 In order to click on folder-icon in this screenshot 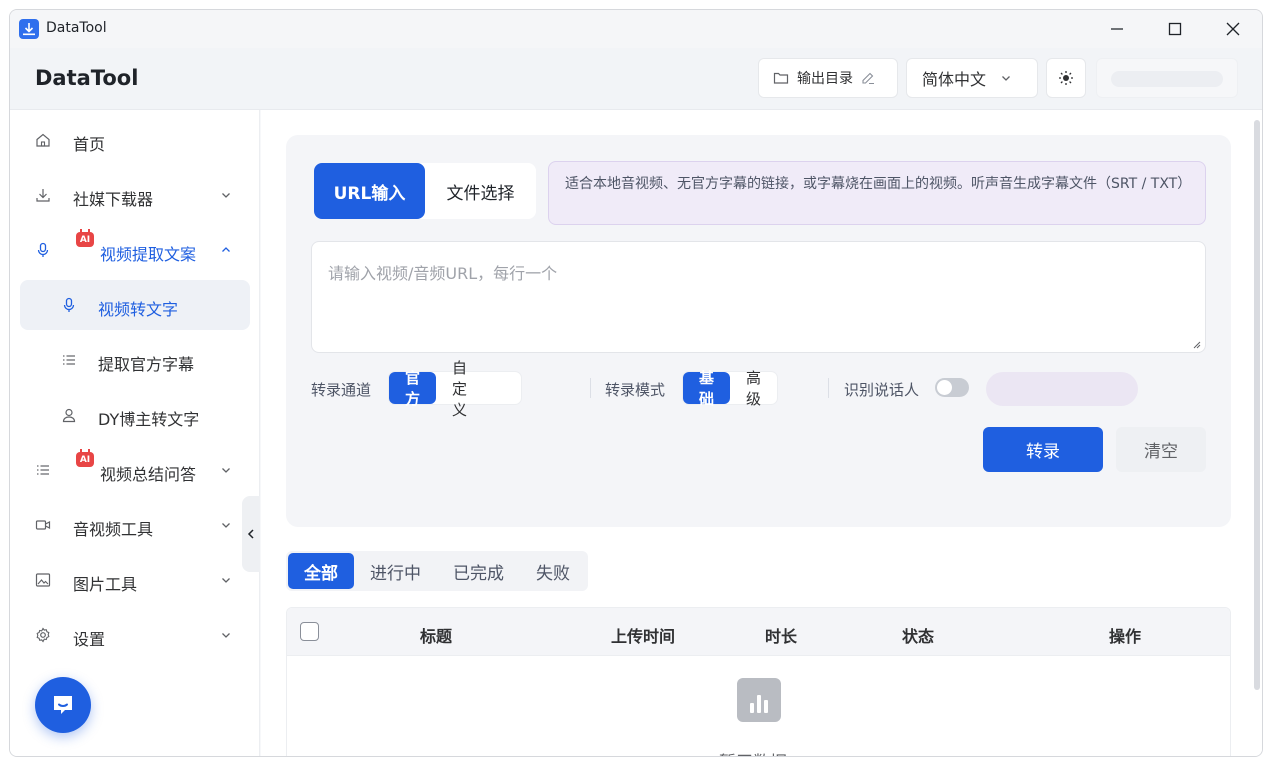, I will do `click(781, 78)`.